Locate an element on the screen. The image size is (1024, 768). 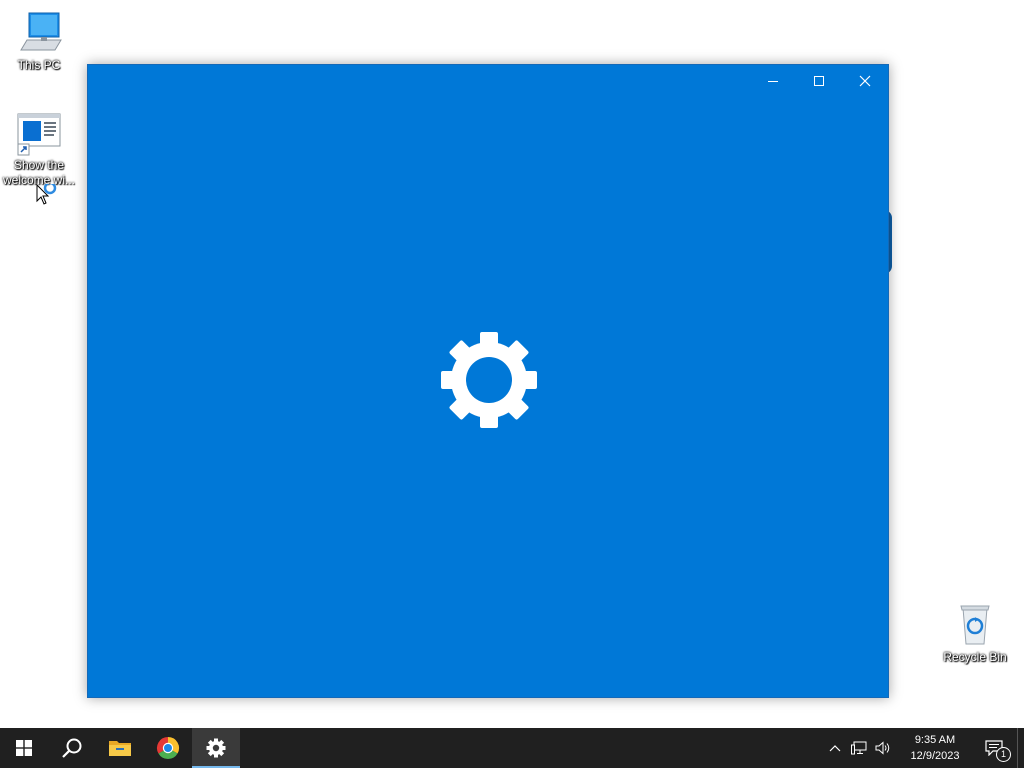
chrome-button is located at coordinates (168, 748).